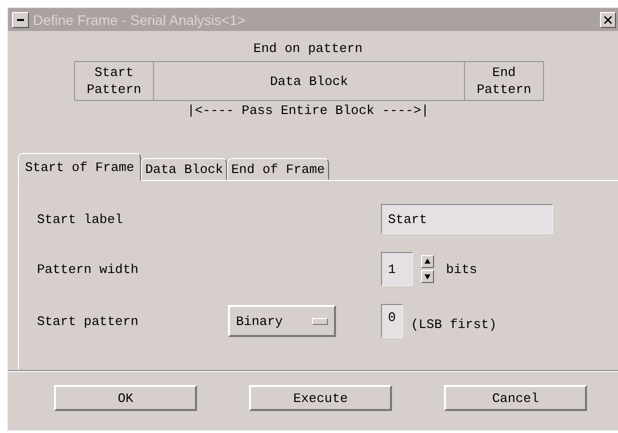  I want to click on frame-caption: End on pattern, so click(308, 48).